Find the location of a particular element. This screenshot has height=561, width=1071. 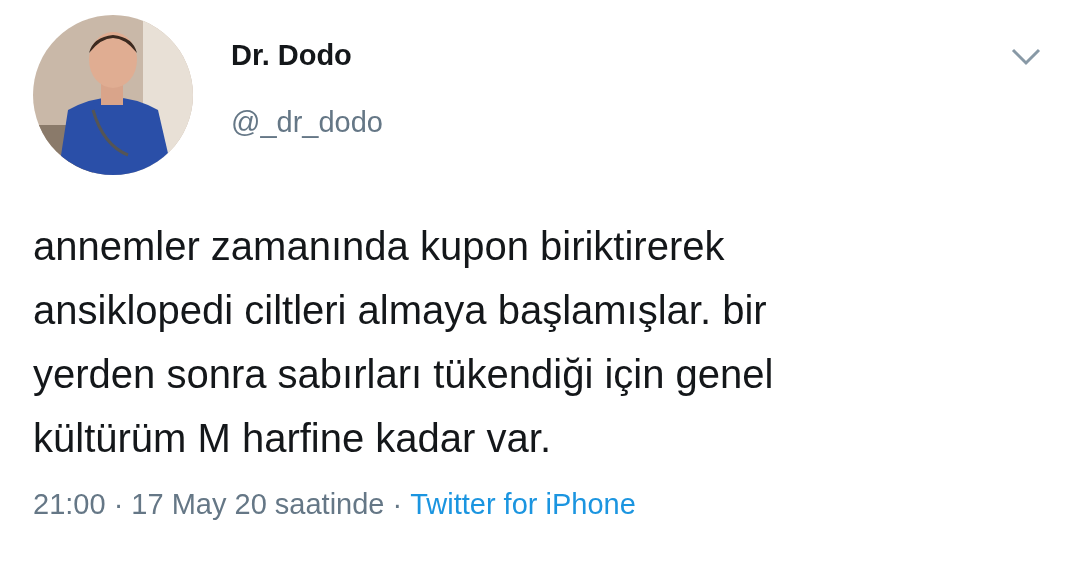

chevron-down-icon is located at coordinates (1026, 57).